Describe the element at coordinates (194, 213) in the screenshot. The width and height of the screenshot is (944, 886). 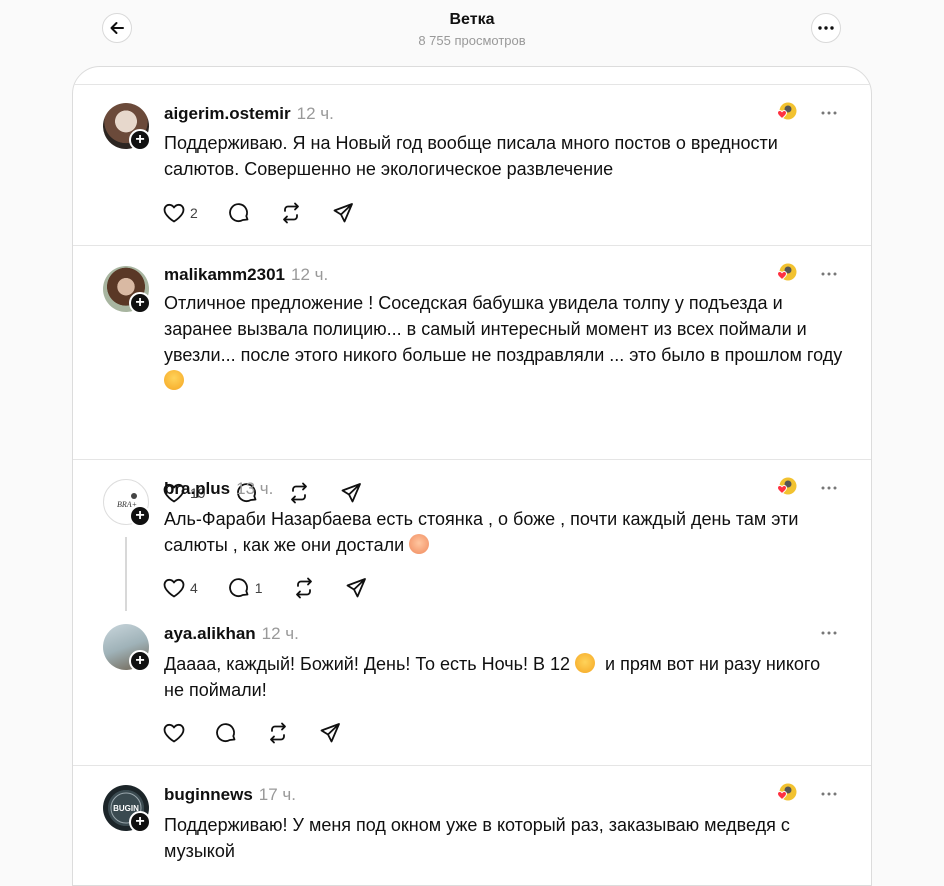
I see `like-count: 2` at that location.